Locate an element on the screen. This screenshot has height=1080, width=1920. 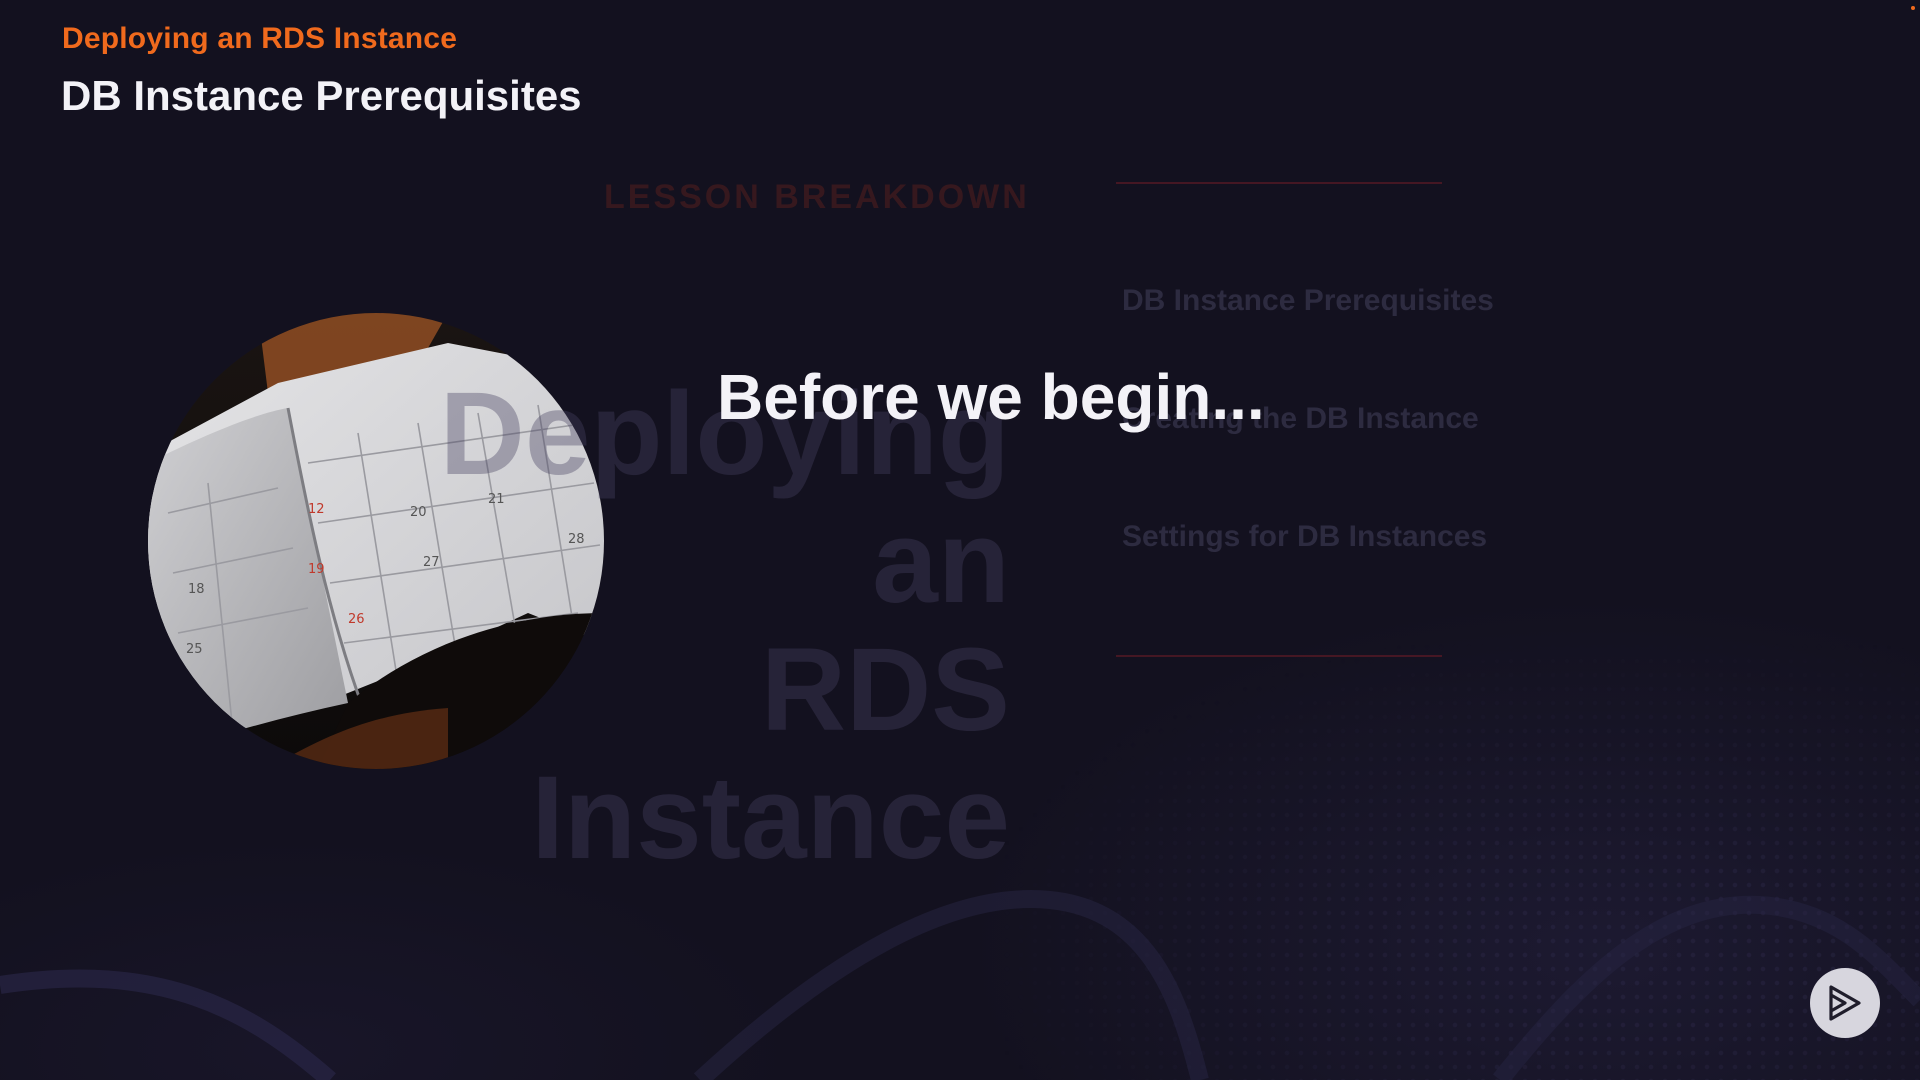
faded-course-name-line: RDS Instance is located at coordinates (770, 754).